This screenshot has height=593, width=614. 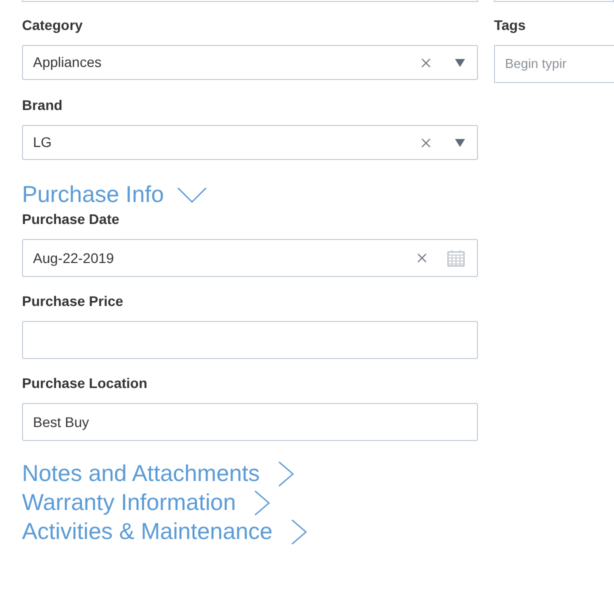 I want to click on date-field: Aug-22-2019, so click(x=250, y=258).